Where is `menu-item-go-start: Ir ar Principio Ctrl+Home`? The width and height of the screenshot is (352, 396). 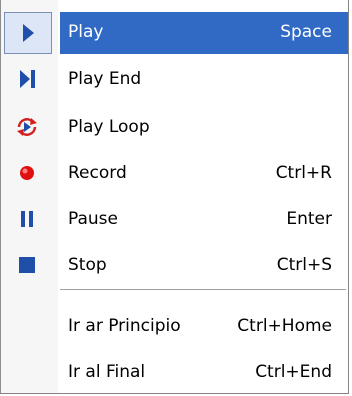 menu-item-go-start: Ir ar Principio Ctrl+Home is located at coordinates (174, 326).